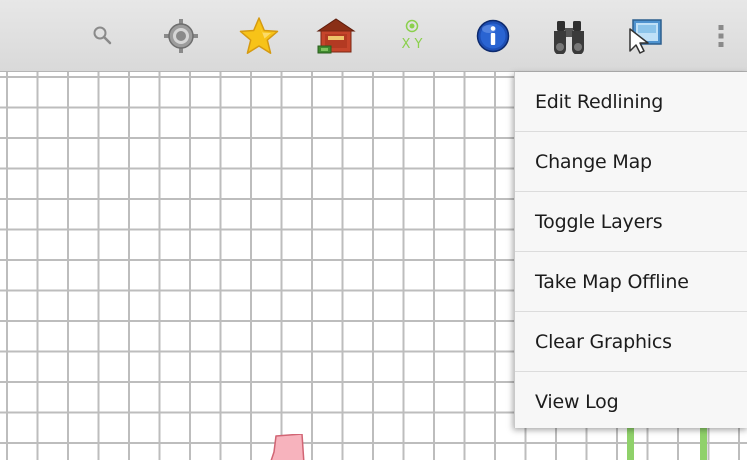 This screenshot has width=747, height=460. I want to click on search-icon, so click(103, 36).